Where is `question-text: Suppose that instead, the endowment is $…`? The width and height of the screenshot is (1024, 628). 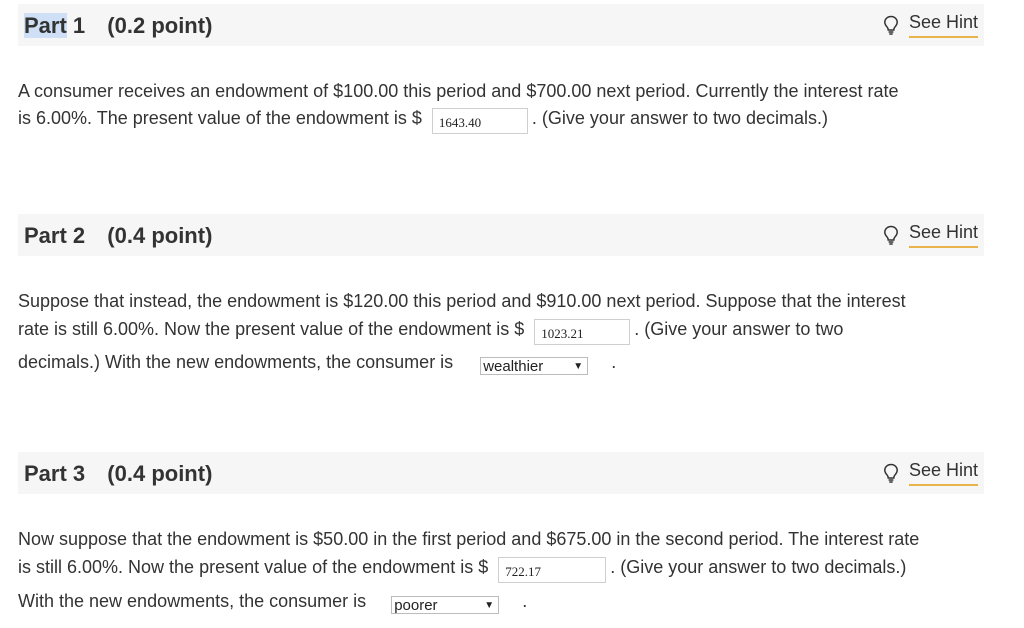
question-text: Suppose that instead, the endowment is $… is located at coordinates (462, 301).